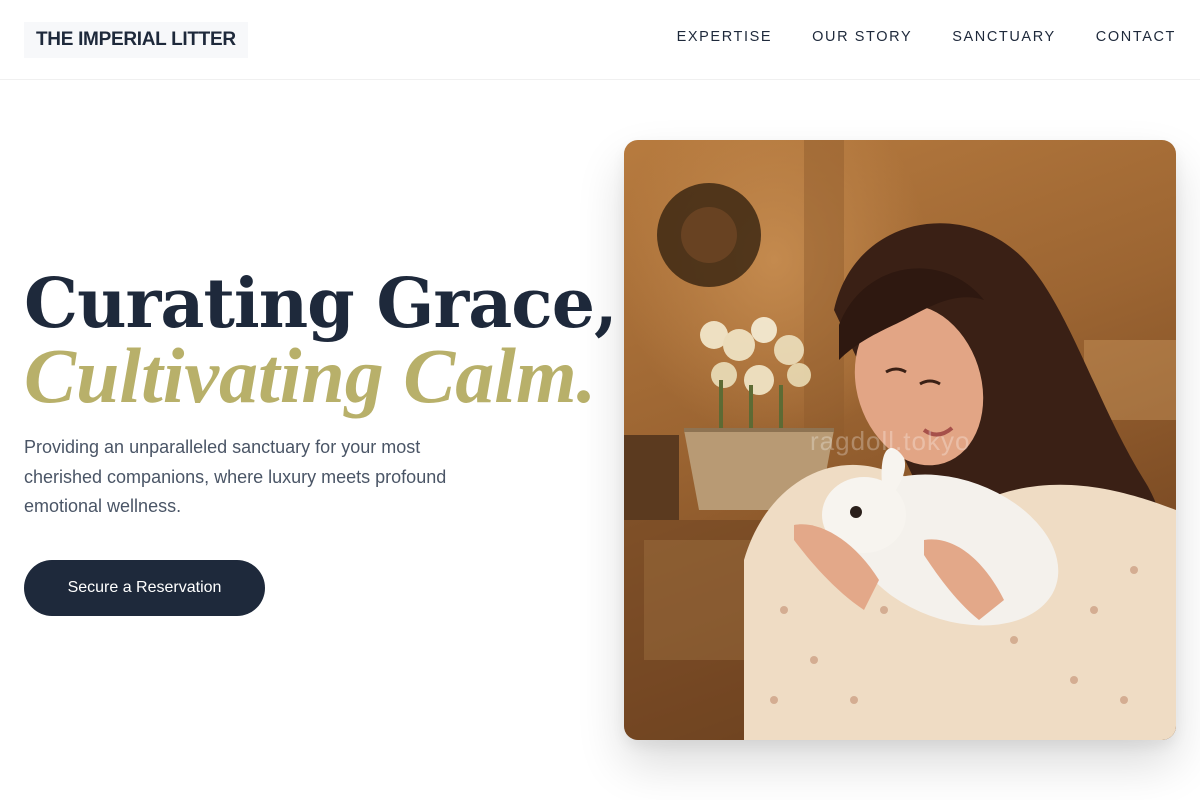 This screenshot has height=800, width=1200. What do you see at coordinates (1004, 37) in the screenshot?
I see `nav-link-sanctuary: SANCTUARY` at bounding box center [1004, 37].